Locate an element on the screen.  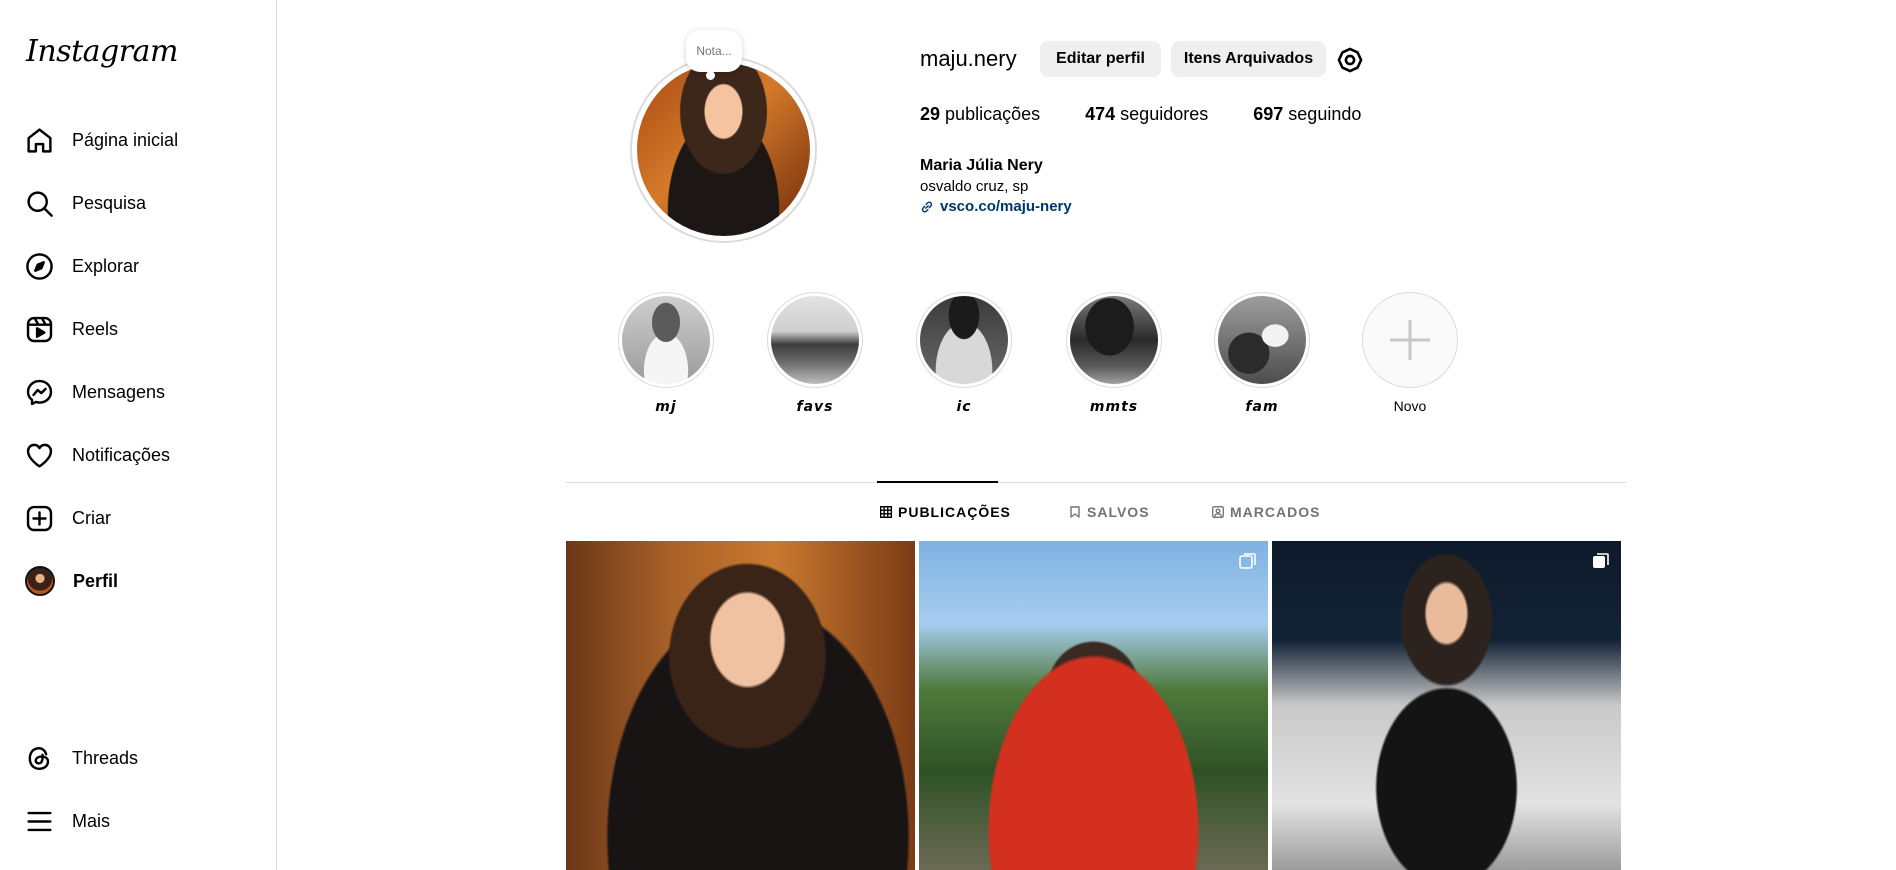
posts-count-stat: 29 publicações is located at coordinates (980, 114).